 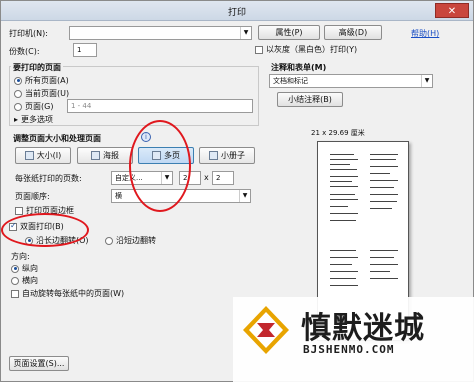 What do you see at coordinates (30, 268) in the screenshot?
I see `portrait-label: 纵向` at bounding box center [30, 268].